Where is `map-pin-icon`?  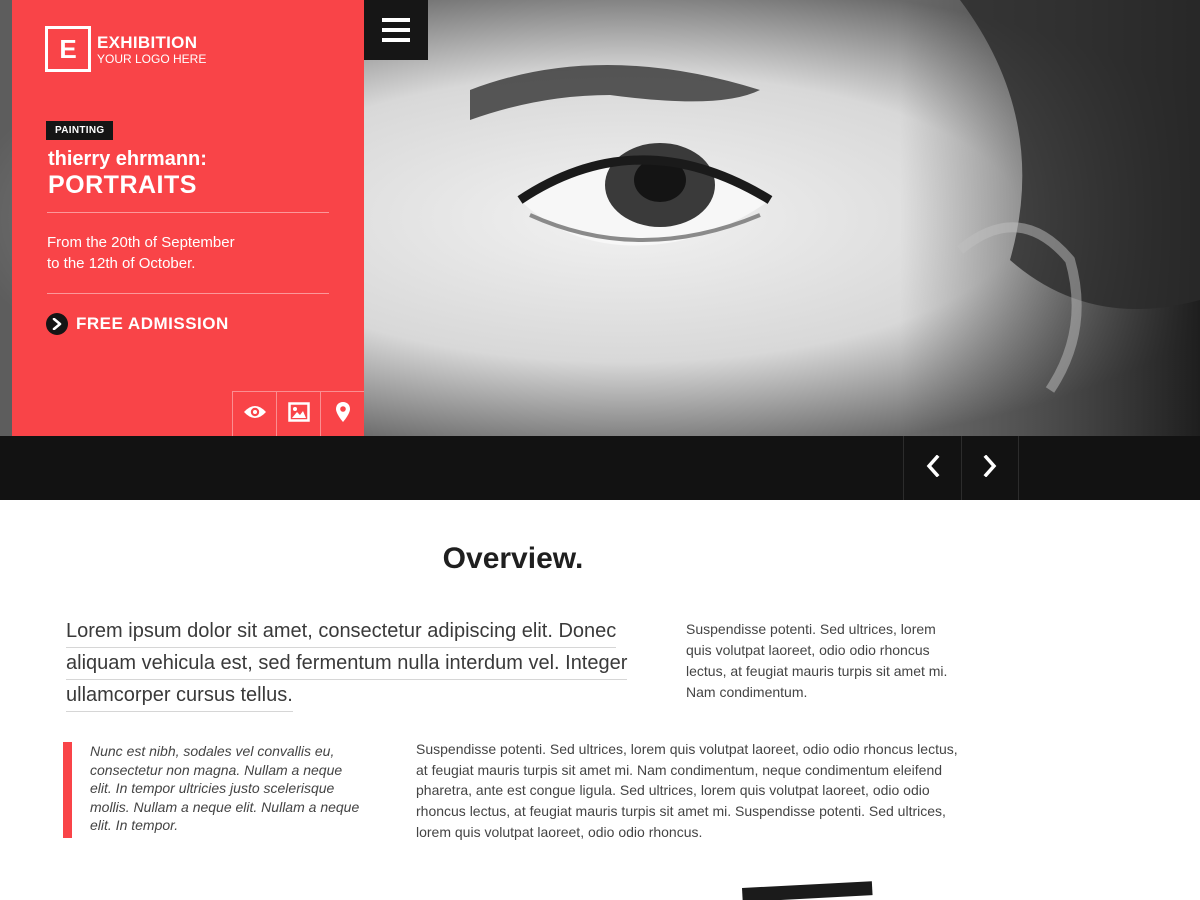
map-pin-icon is located at coordinates (343, 414).